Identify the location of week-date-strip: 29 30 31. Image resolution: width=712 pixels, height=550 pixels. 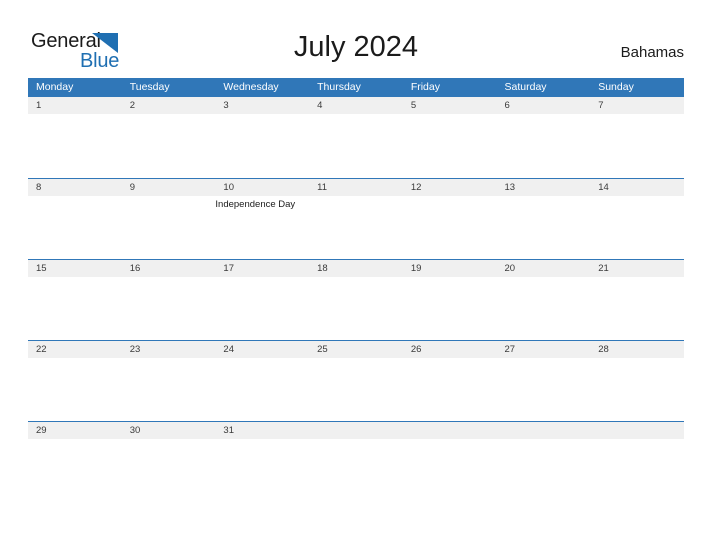
(356, 430).